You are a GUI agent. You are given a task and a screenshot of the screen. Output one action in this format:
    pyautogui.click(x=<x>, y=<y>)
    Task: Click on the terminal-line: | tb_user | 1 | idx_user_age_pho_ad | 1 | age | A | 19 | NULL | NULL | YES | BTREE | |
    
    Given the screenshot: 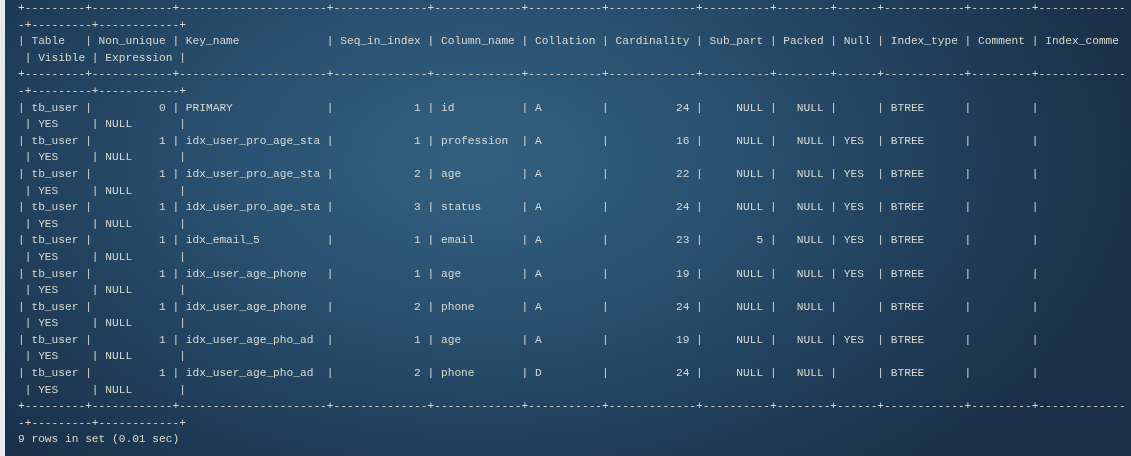 What is the action you would take?
    pyautogui.click(x=529, y=340)
    